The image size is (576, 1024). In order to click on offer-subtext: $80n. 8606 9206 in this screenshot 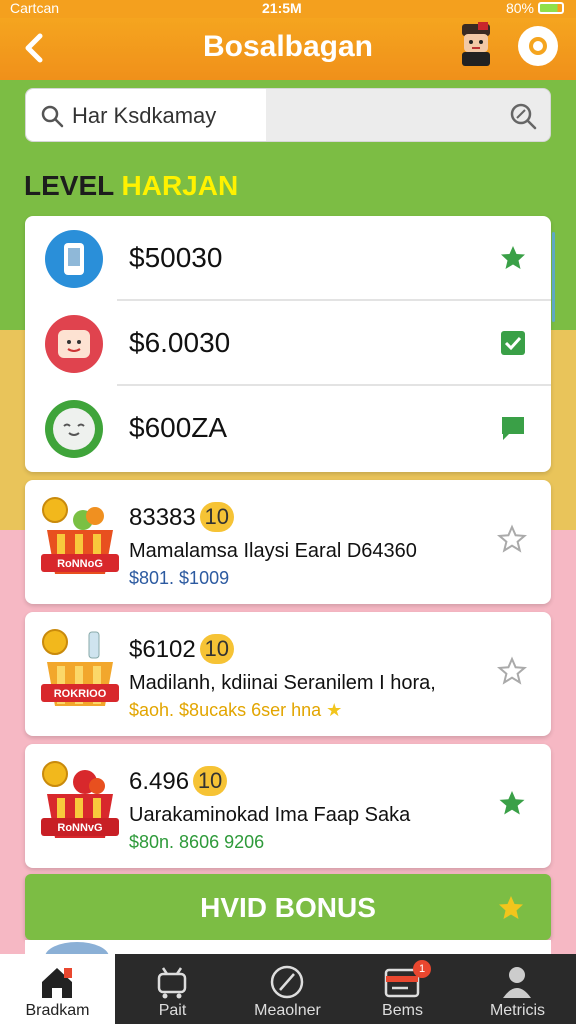, I will do `click(197, 842)`.